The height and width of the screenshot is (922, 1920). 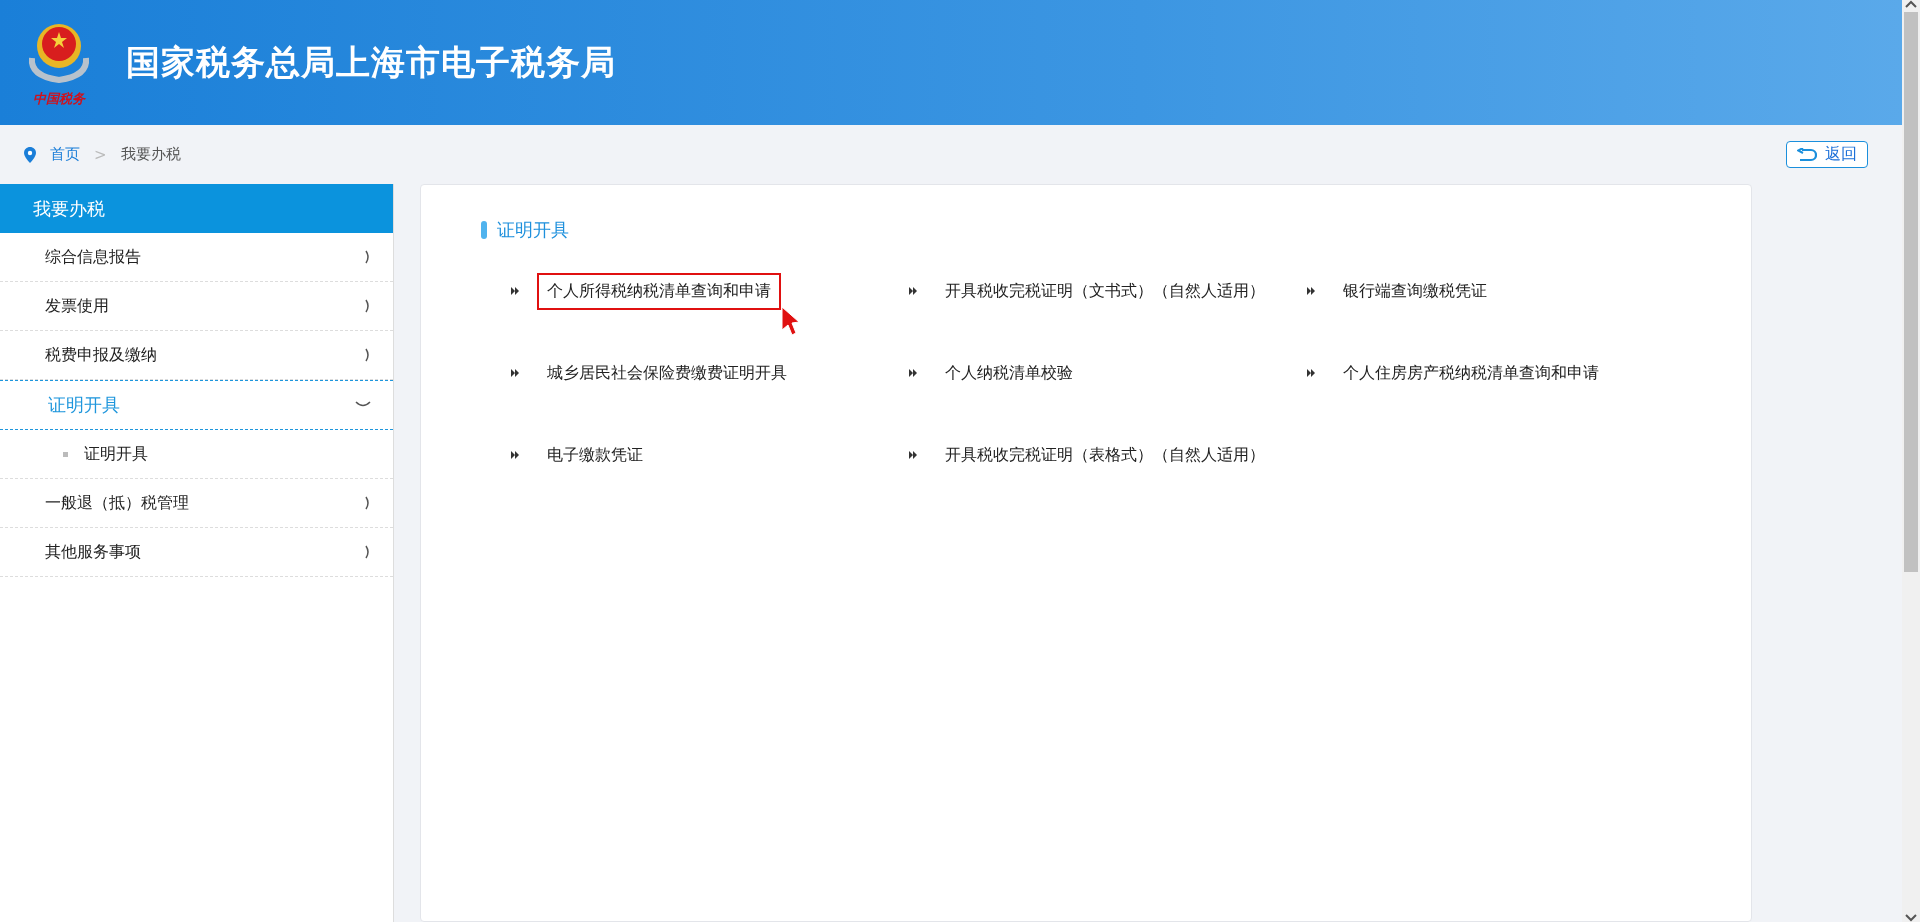 What do you see at coordinates (1471, 373) in the screenshot?
I see `service-link: 个人住房房产税纳税清单查询和申请` at bounding box center [1471, 373].